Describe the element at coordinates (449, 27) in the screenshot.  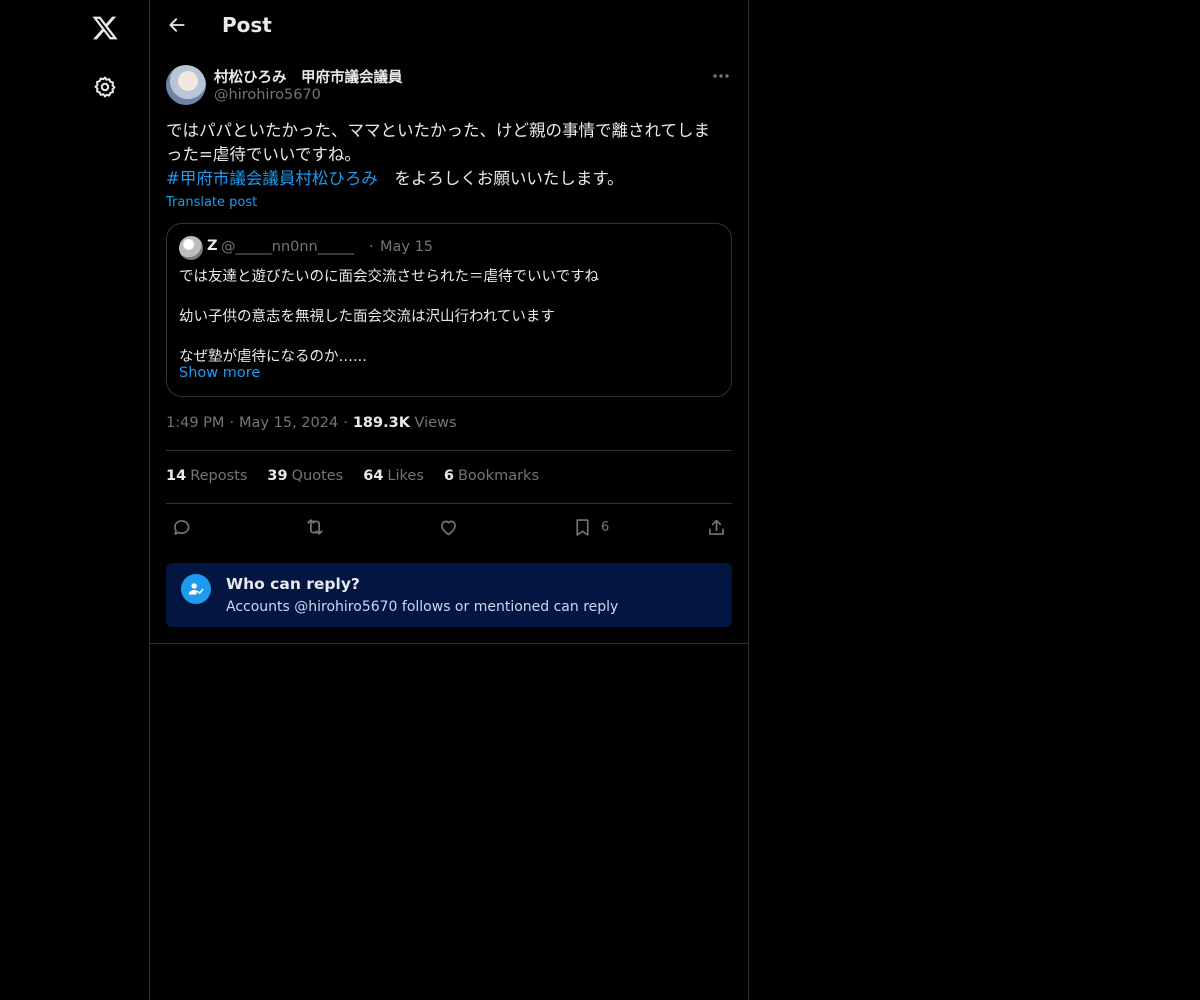
I see `post-page-header: Post` at that location.